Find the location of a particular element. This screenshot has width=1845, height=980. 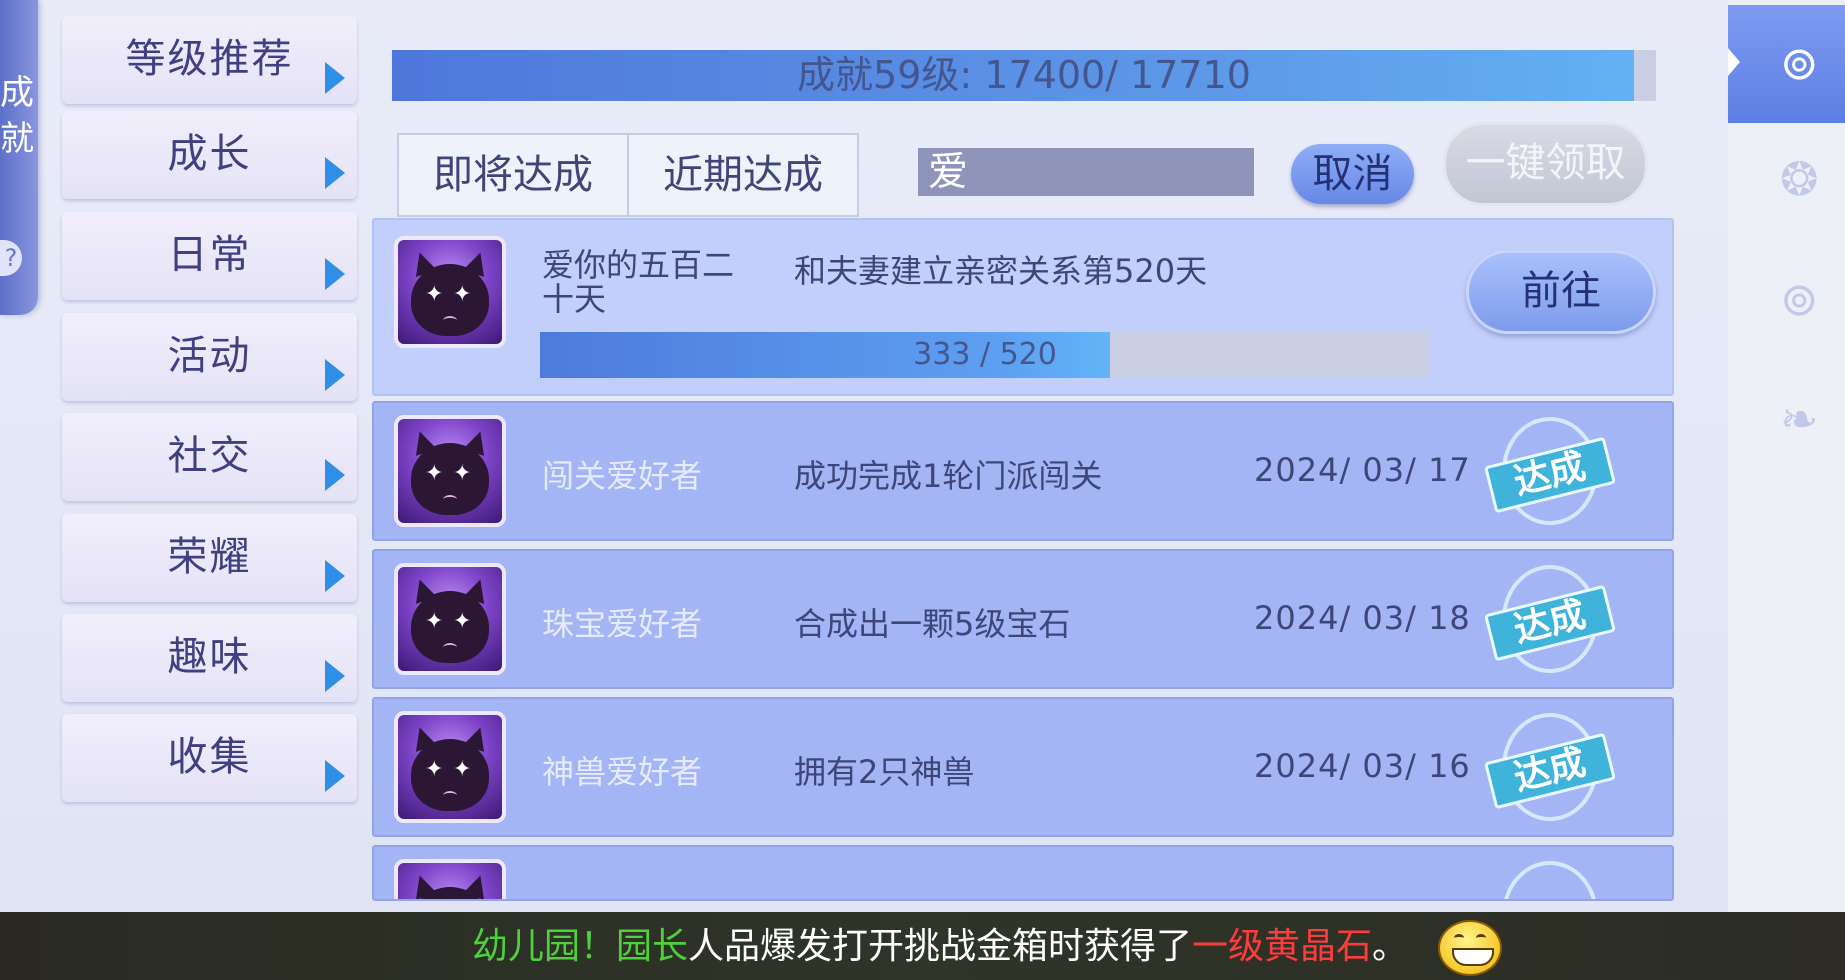

achievement-progress: 333 / 520 is located at coordinates (985, 355).